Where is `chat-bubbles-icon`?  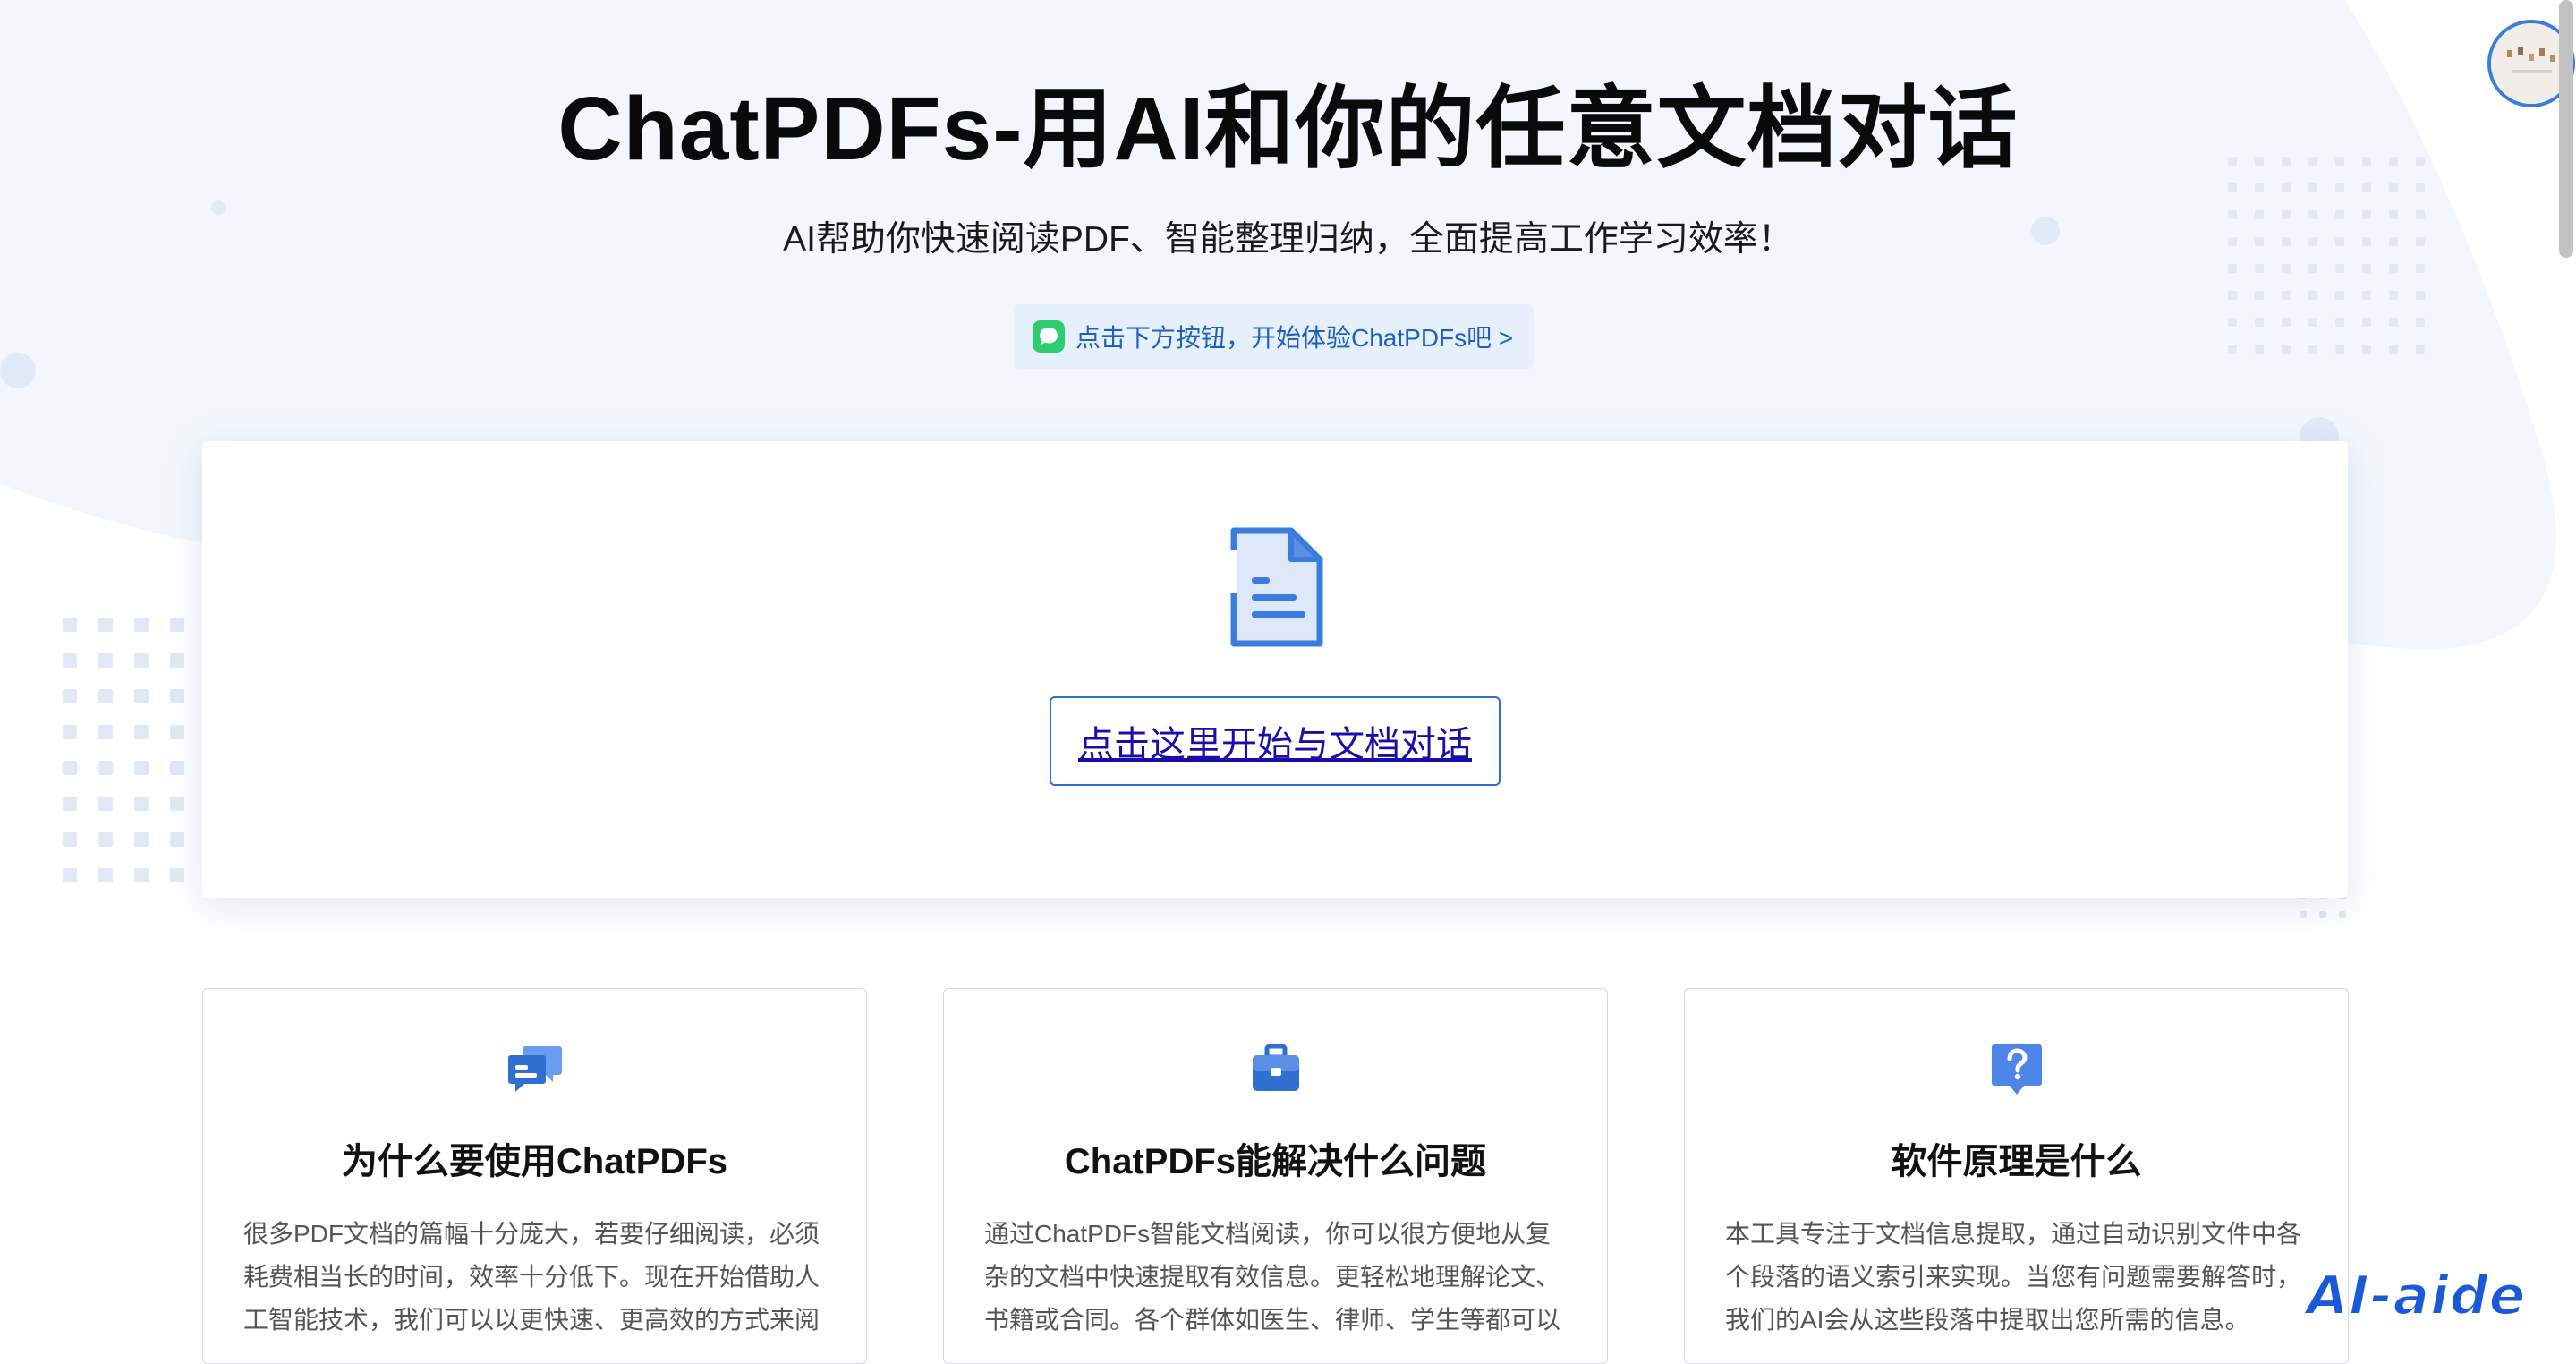 chat-bubbles-icon is located at coordinates (534, 1069).